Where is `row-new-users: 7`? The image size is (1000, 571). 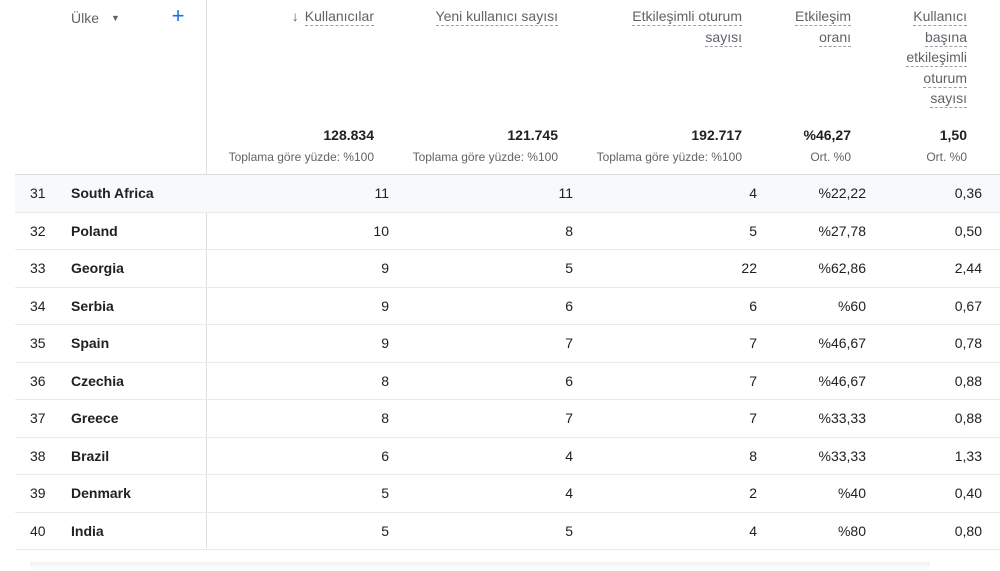
row-new-users: 7 is located at coordinates (569, 343).